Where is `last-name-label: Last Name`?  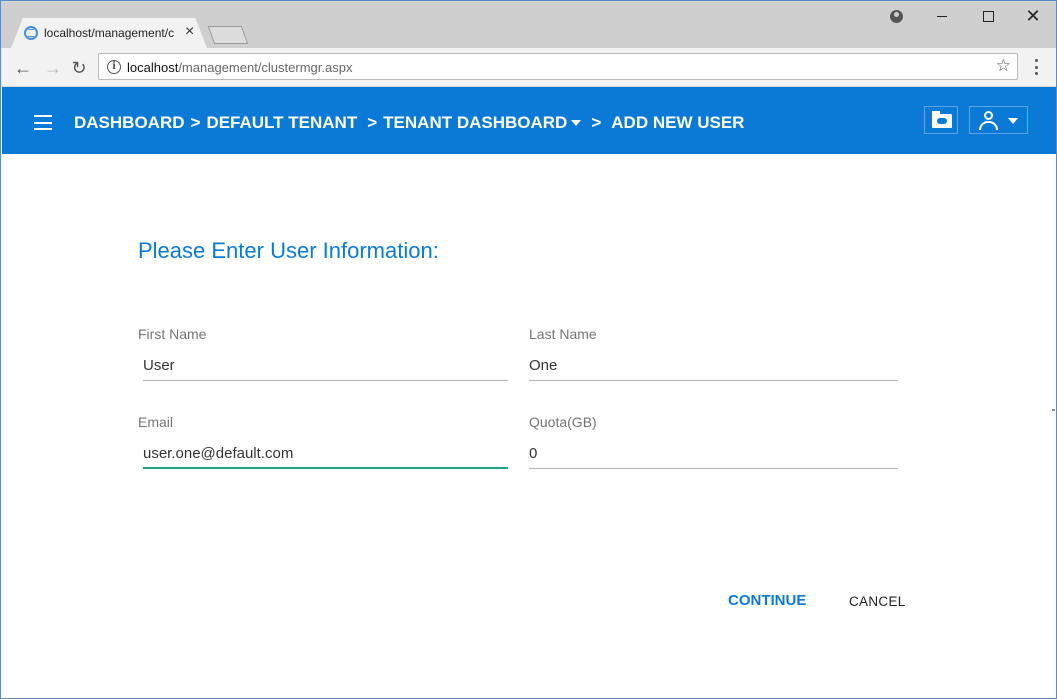
last-name-label: Last Name is located at coordinates (563, 334).